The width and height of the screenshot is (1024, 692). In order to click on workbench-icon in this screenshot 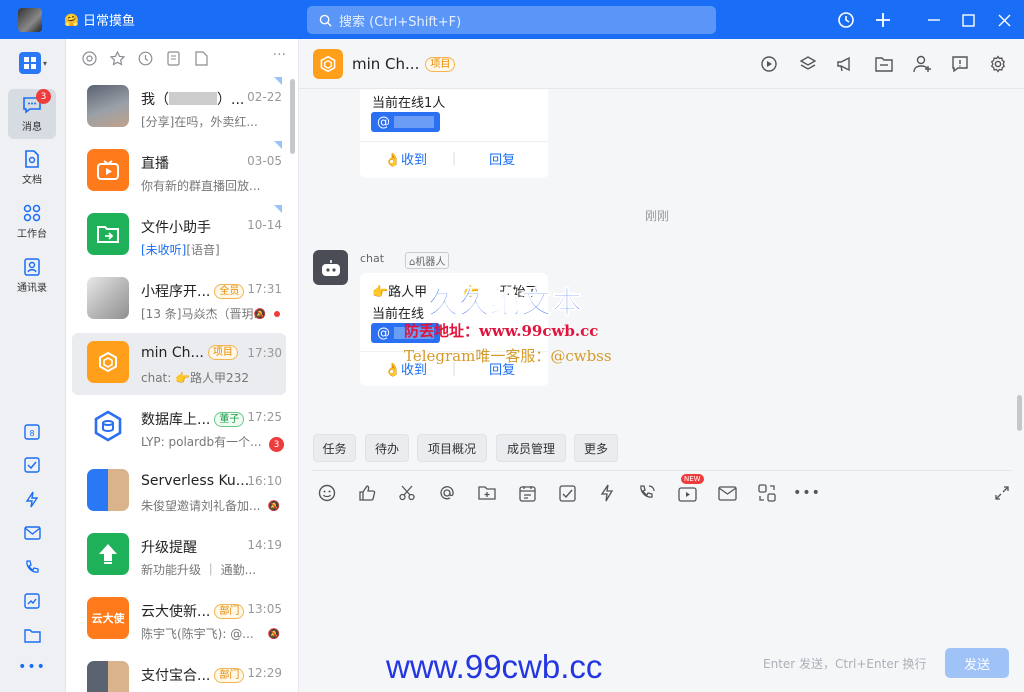, I will do `click(32, 213)`.